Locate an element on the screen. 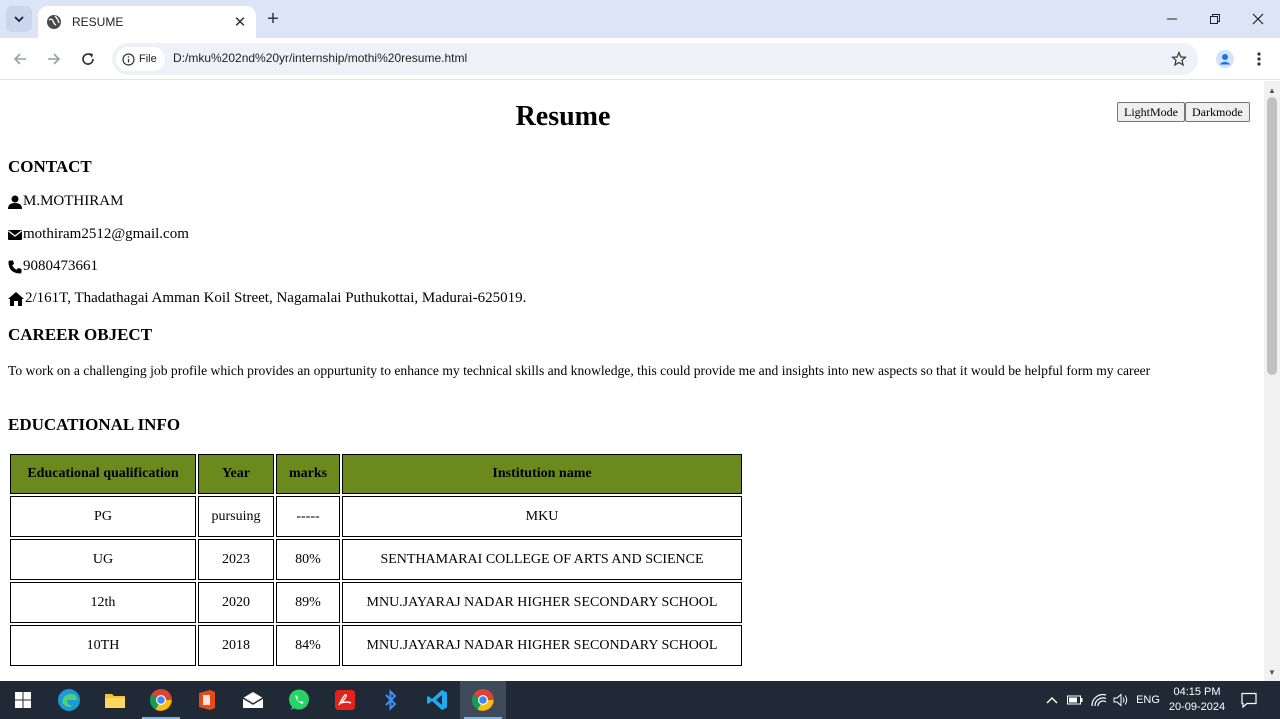  folder-icon is located at coordinates (115, 701).